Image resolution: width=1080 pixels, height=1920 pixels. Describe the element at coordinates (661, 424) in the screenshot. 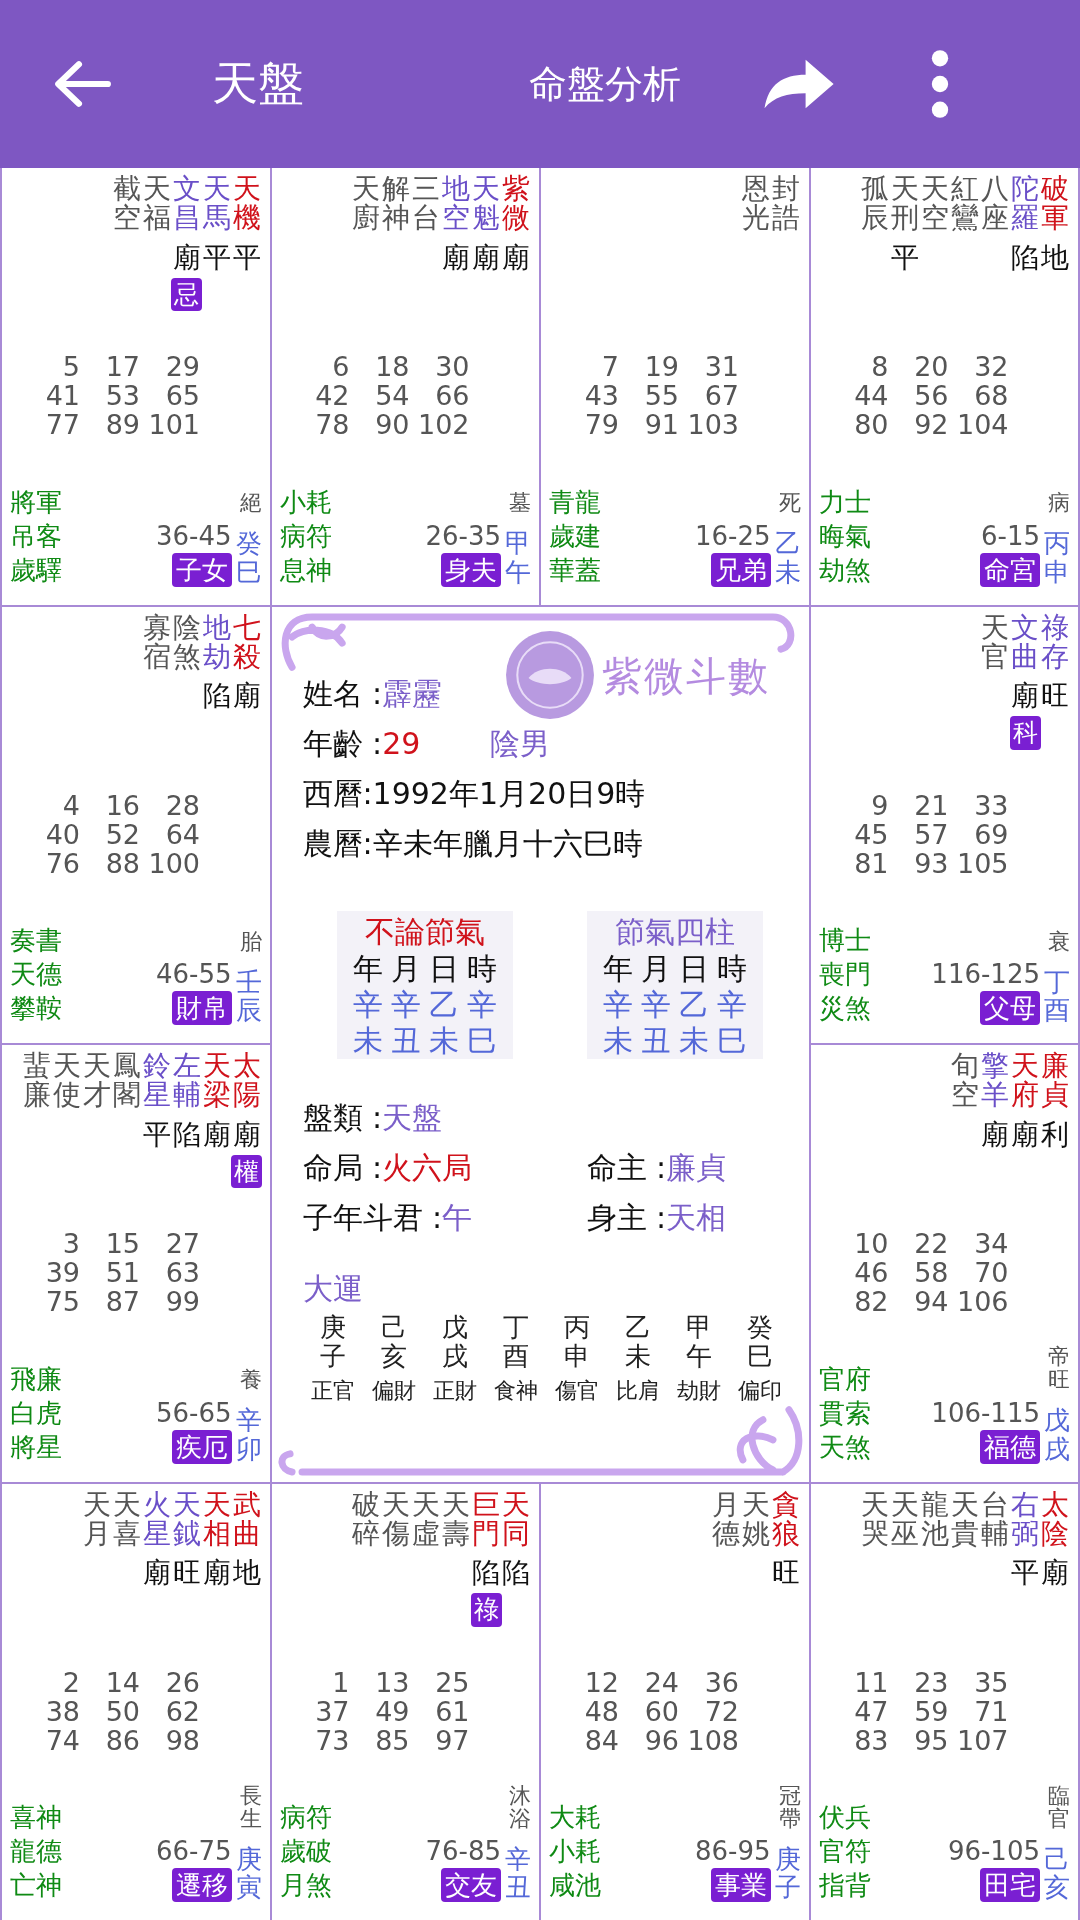

I see `age-number: 91` at that location.